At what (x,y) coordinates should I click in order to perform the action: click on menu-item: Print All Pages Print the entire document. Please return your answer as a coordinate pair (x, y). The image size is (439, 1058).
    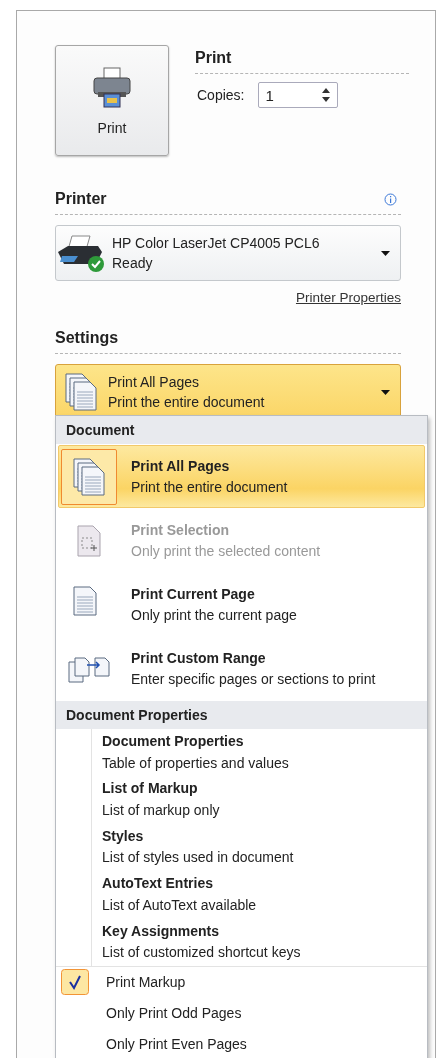
    Looking at the image, I should click on (241, 476).